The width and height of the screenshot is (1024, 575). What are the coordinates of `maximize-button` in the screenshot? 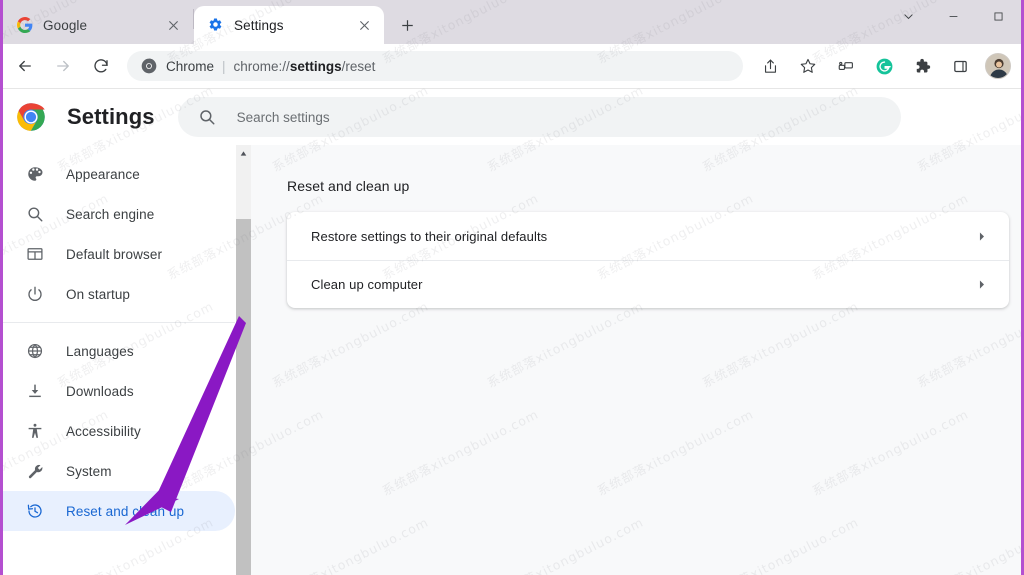 It's located at (998, 16).